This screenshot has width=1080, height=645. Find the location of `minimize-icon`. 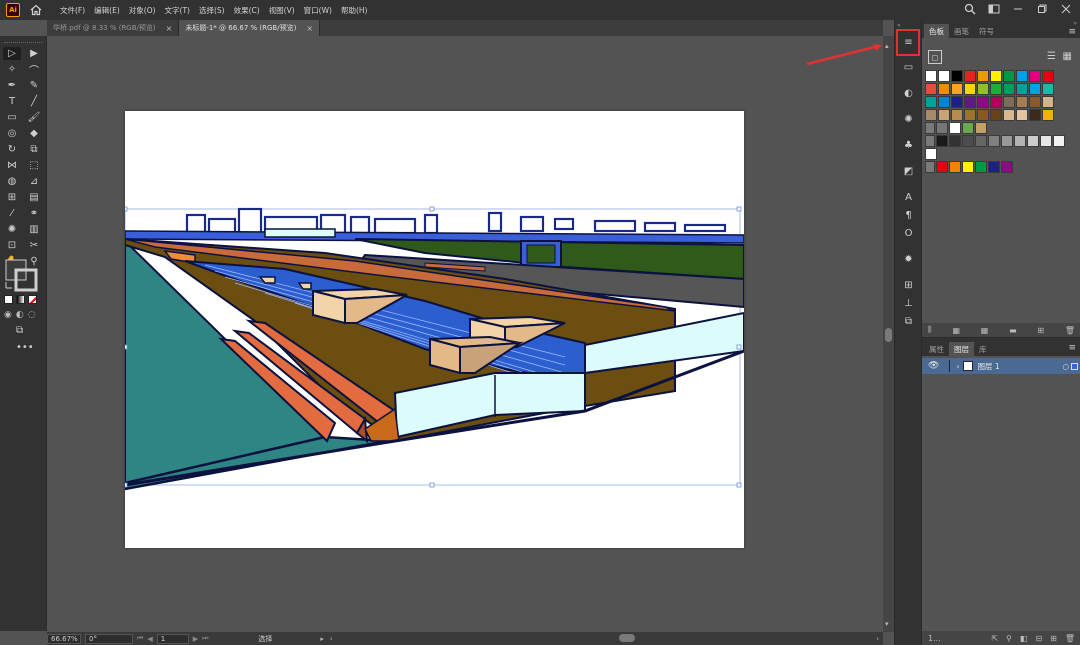

minimize-icon is located at coordinates (1018, 9).